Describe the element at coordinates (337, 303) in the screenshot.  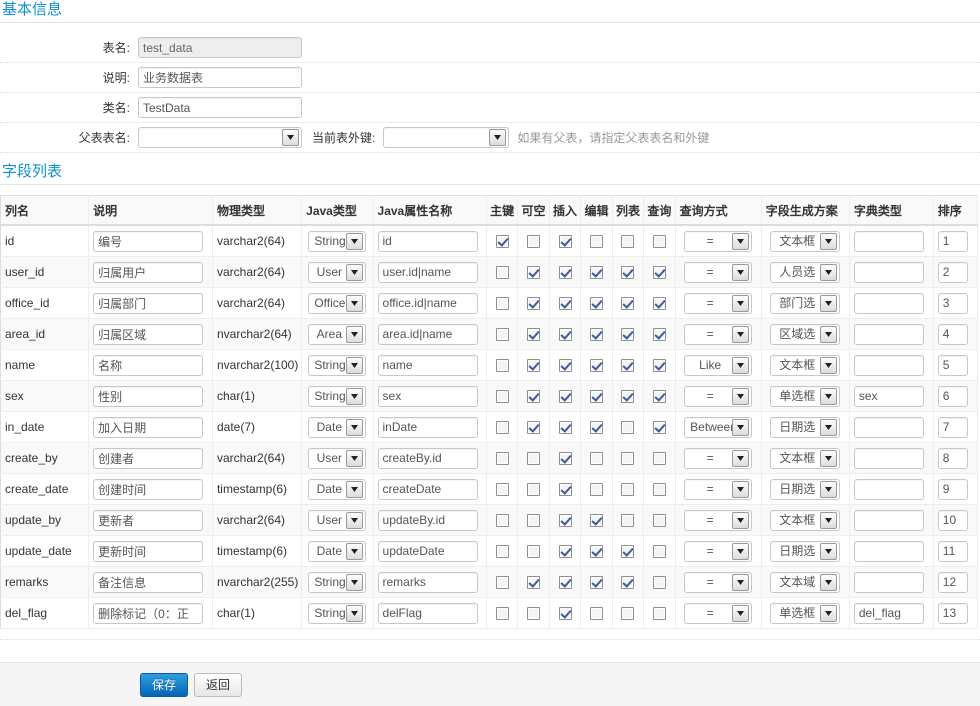
I see `java-type-select: Office` at that location.